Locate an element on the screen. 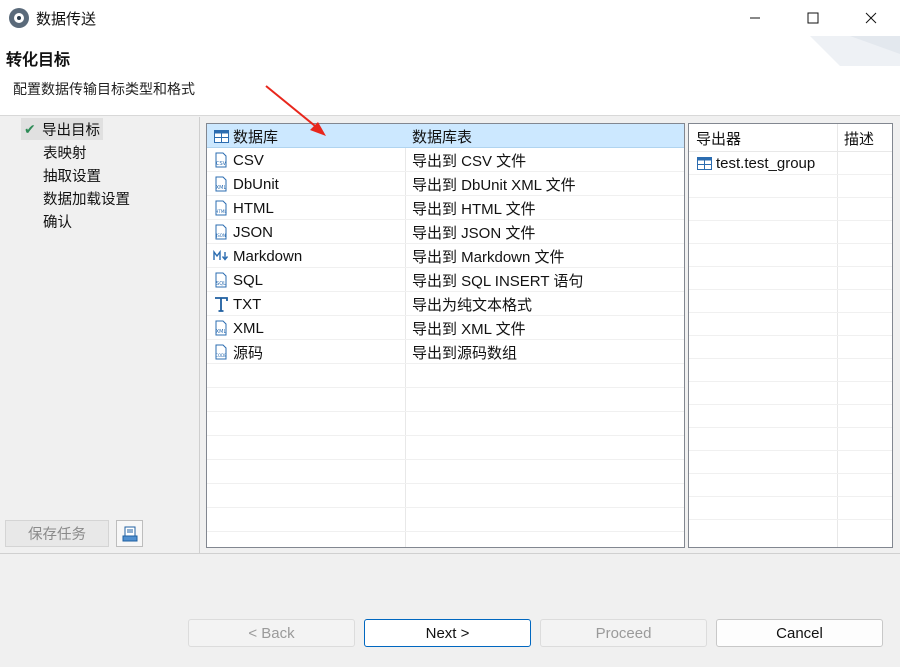 This screenshot has width=900, height=667. table-row: TXT 导出为纯文本格式 is located at coordinates (445, 304).